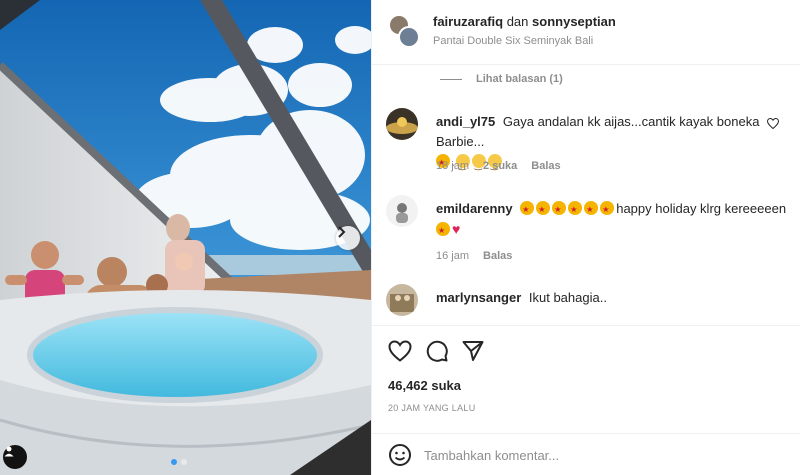  I want to click on comment-icon, so click(437, 351).